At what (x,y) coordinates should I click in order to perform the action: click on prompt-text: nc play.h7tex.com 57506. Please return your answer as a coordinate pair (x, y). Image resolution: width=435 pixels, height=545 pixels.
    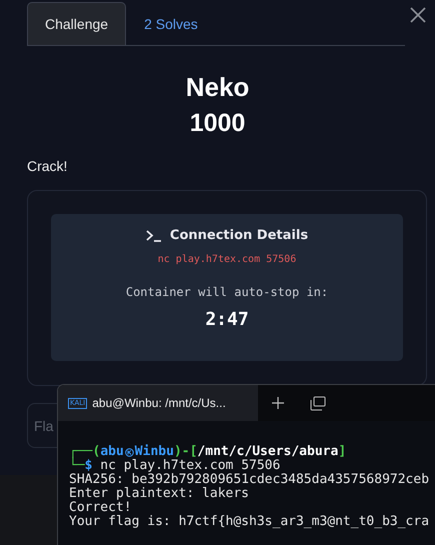
    Looking at the image, I should click on (189, 466).